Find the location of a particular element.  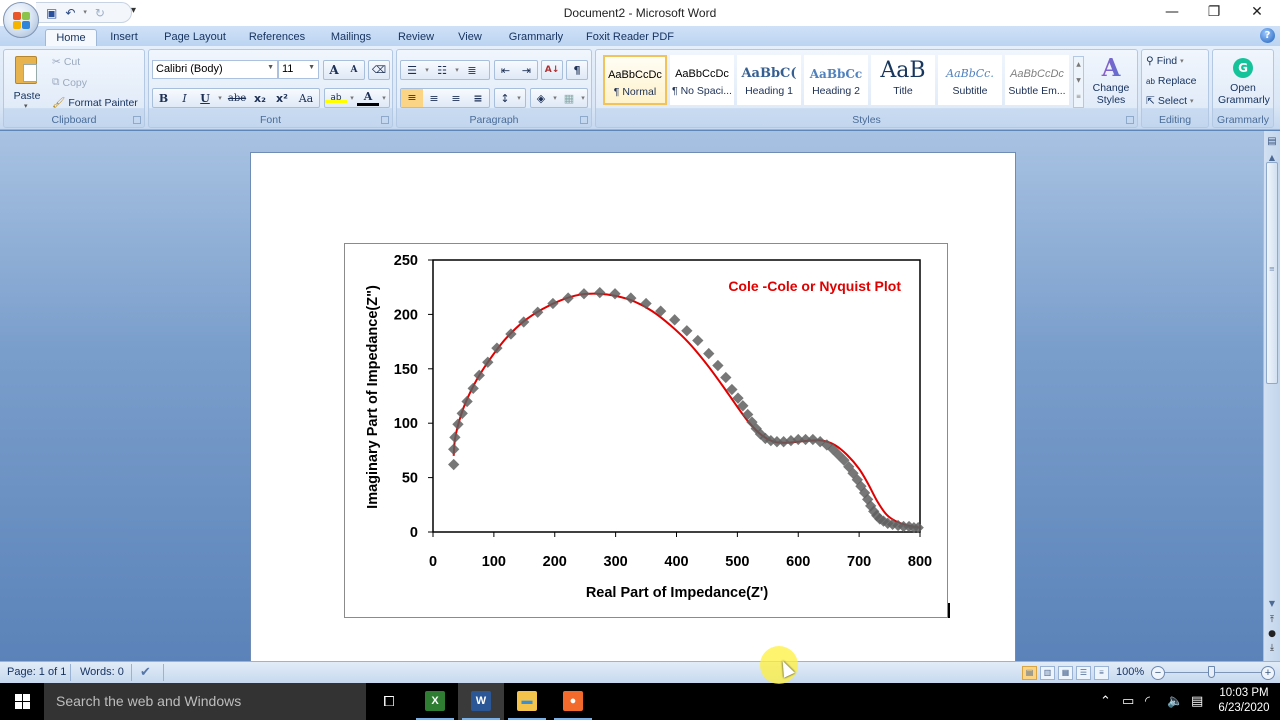

font-size-select: 11 ▼ is located at coordinates (298, 69).